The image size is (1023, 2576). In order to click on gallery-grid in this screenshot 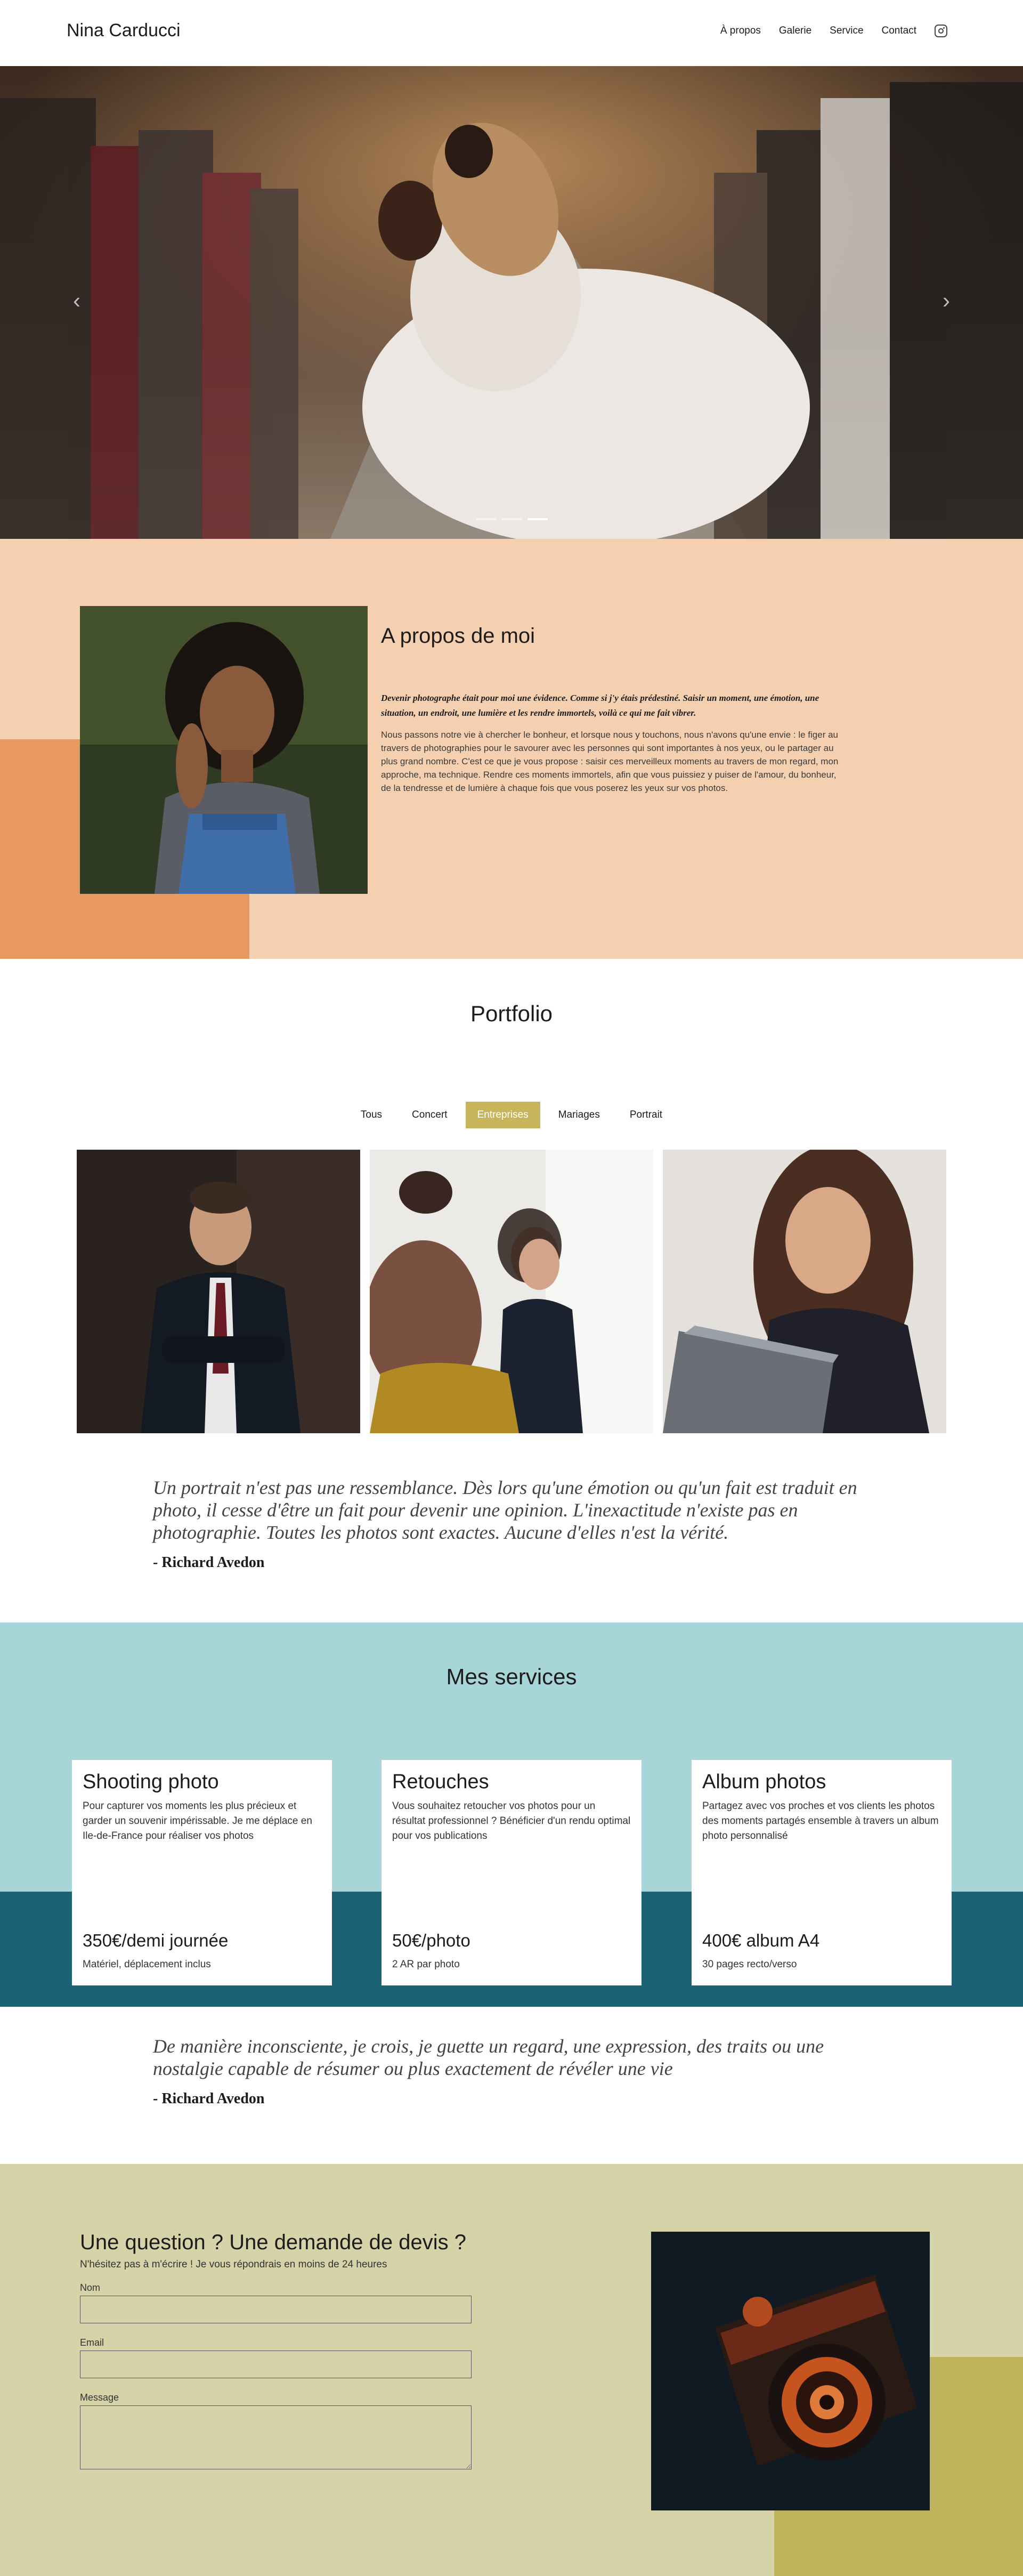, I will do `click(511, 1291)`.